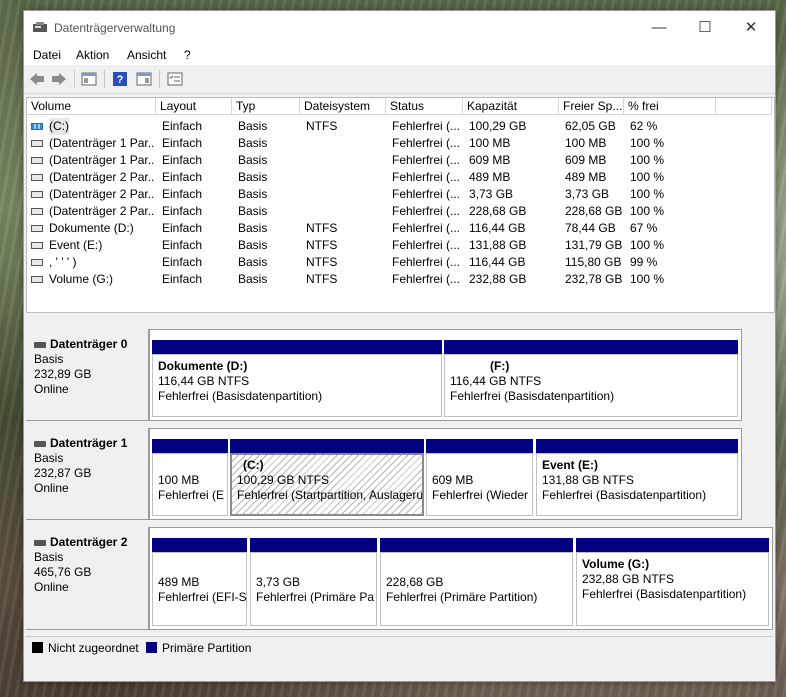  Describe the element at coordinates (570, 465) in the screenshot. I see `partition-name: Event (E:)` at that location.